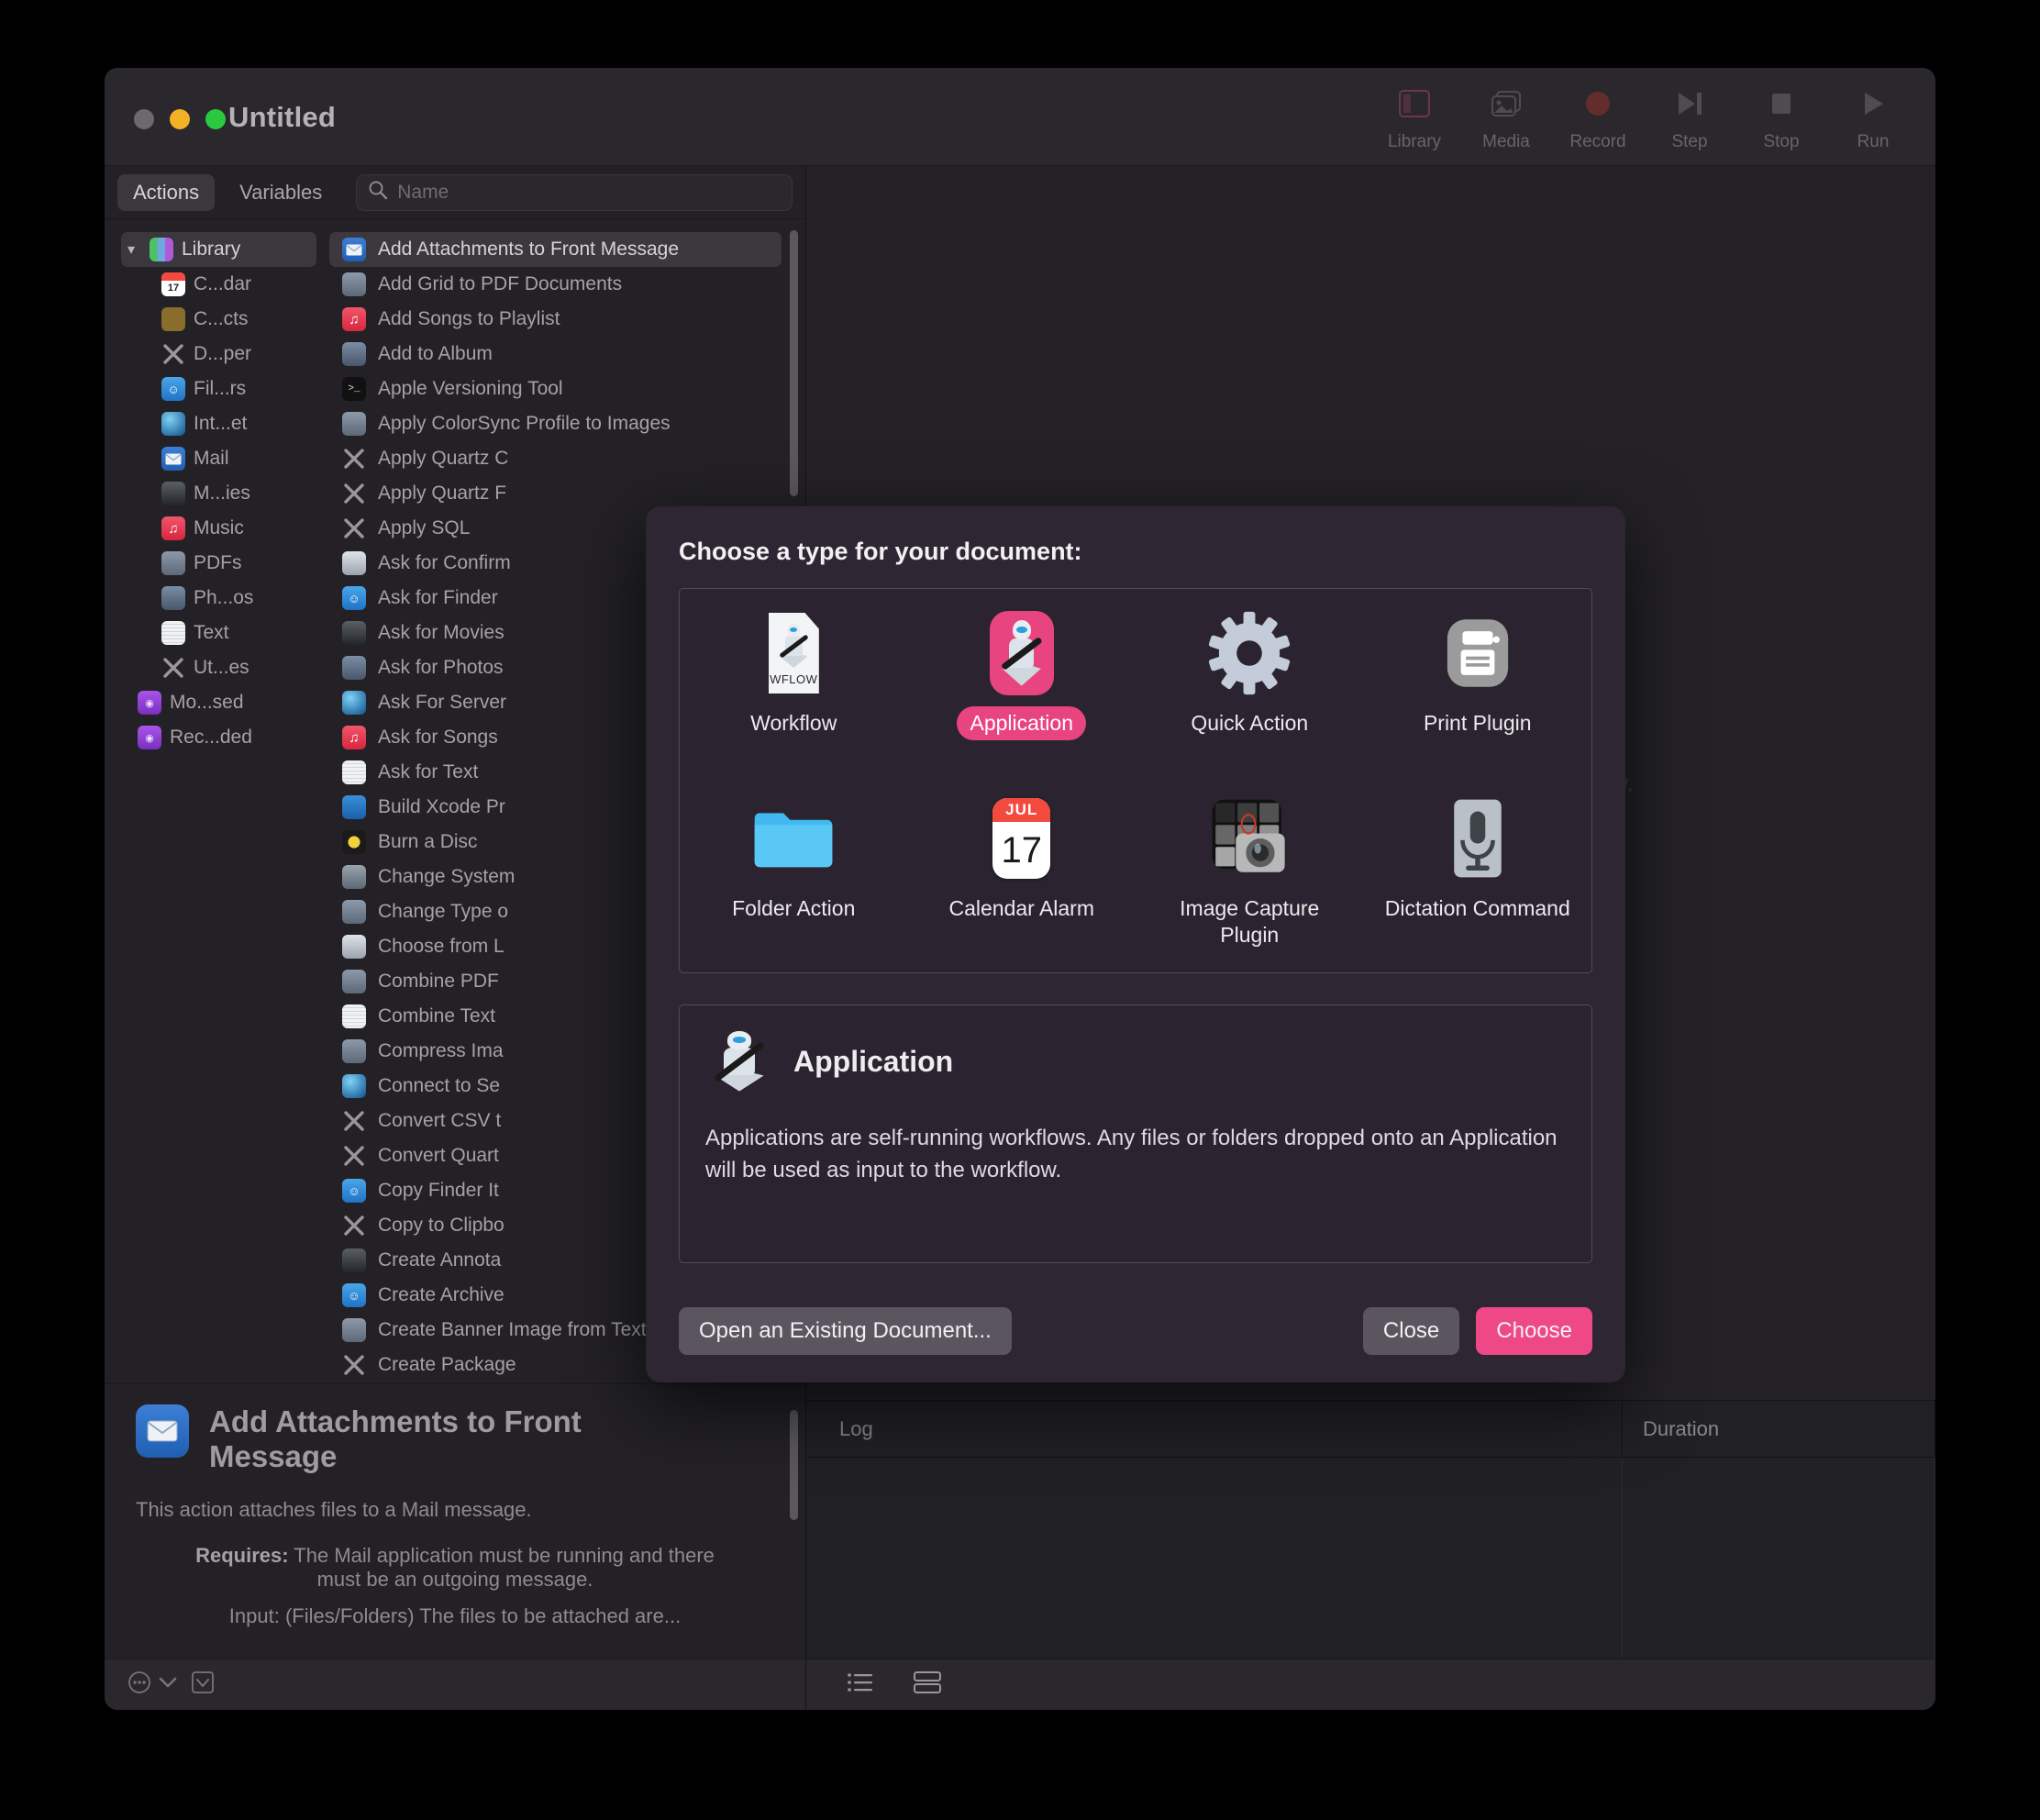 The height and width of the screenshot is (1820, 2040). What do you see at coordinates (1598, 118) in the screenshot?
I see `toolbar-record-button: Record` at bounding box center [1598, 118].